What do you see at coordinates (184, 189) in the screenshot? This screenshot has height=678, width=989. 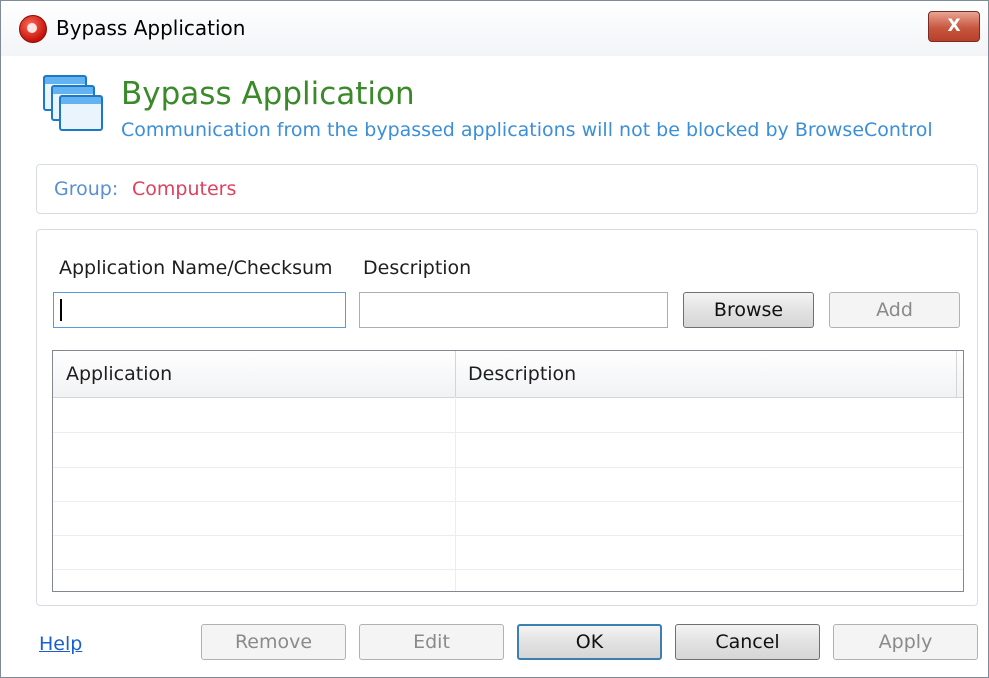 I see `group-value: Computers` at bounding box center [184, 189].